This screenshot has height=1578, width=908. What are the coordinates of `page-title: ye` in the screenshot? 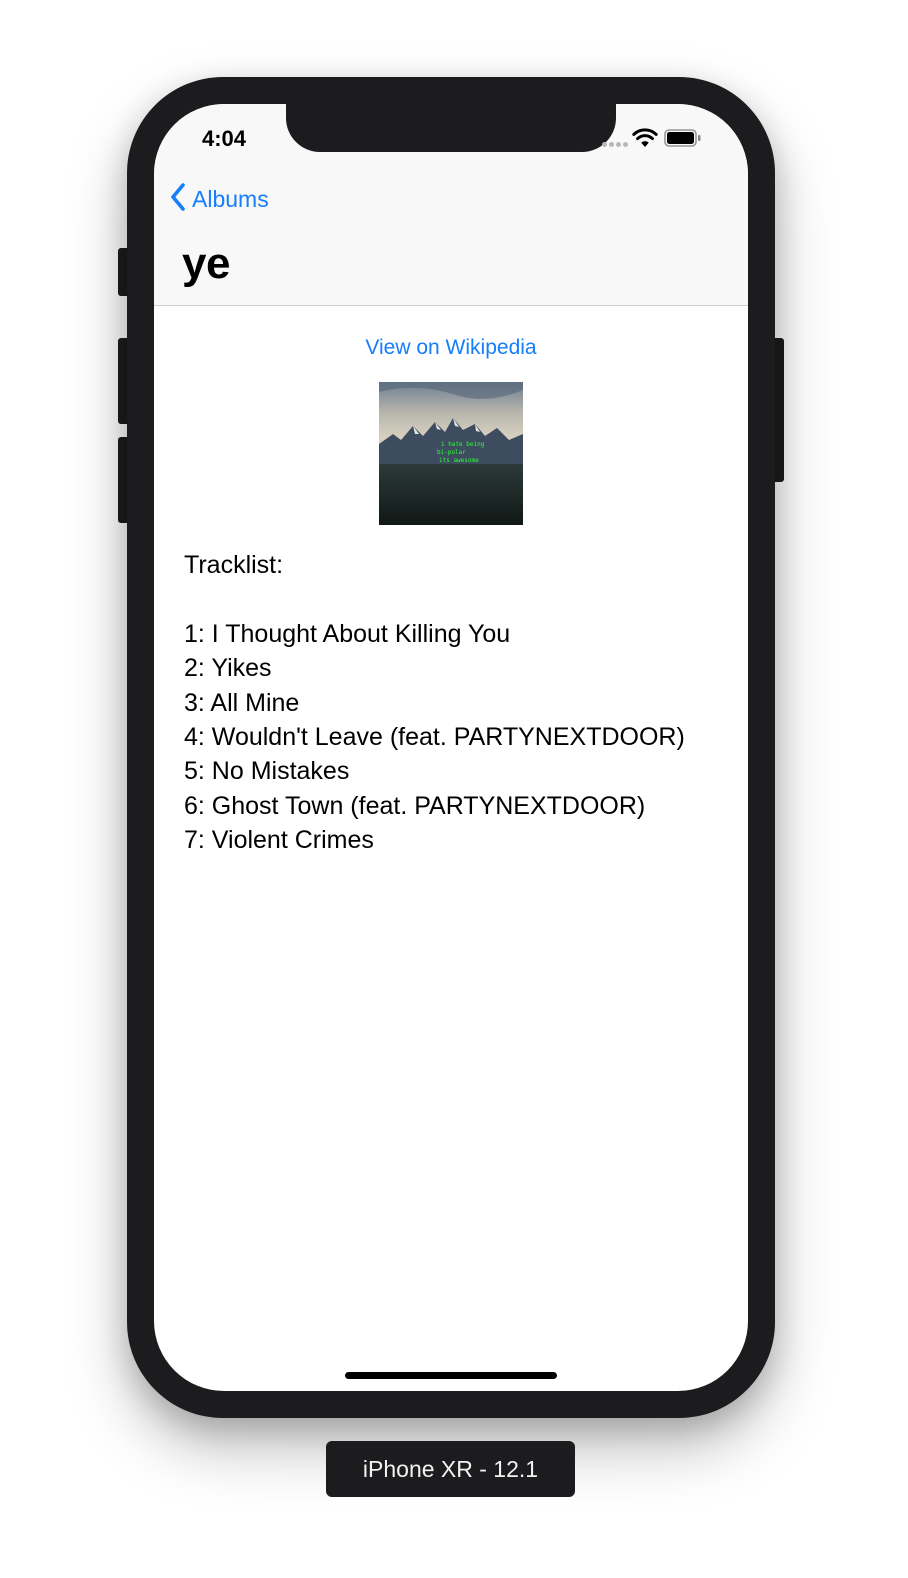 It's located at (206, 263).